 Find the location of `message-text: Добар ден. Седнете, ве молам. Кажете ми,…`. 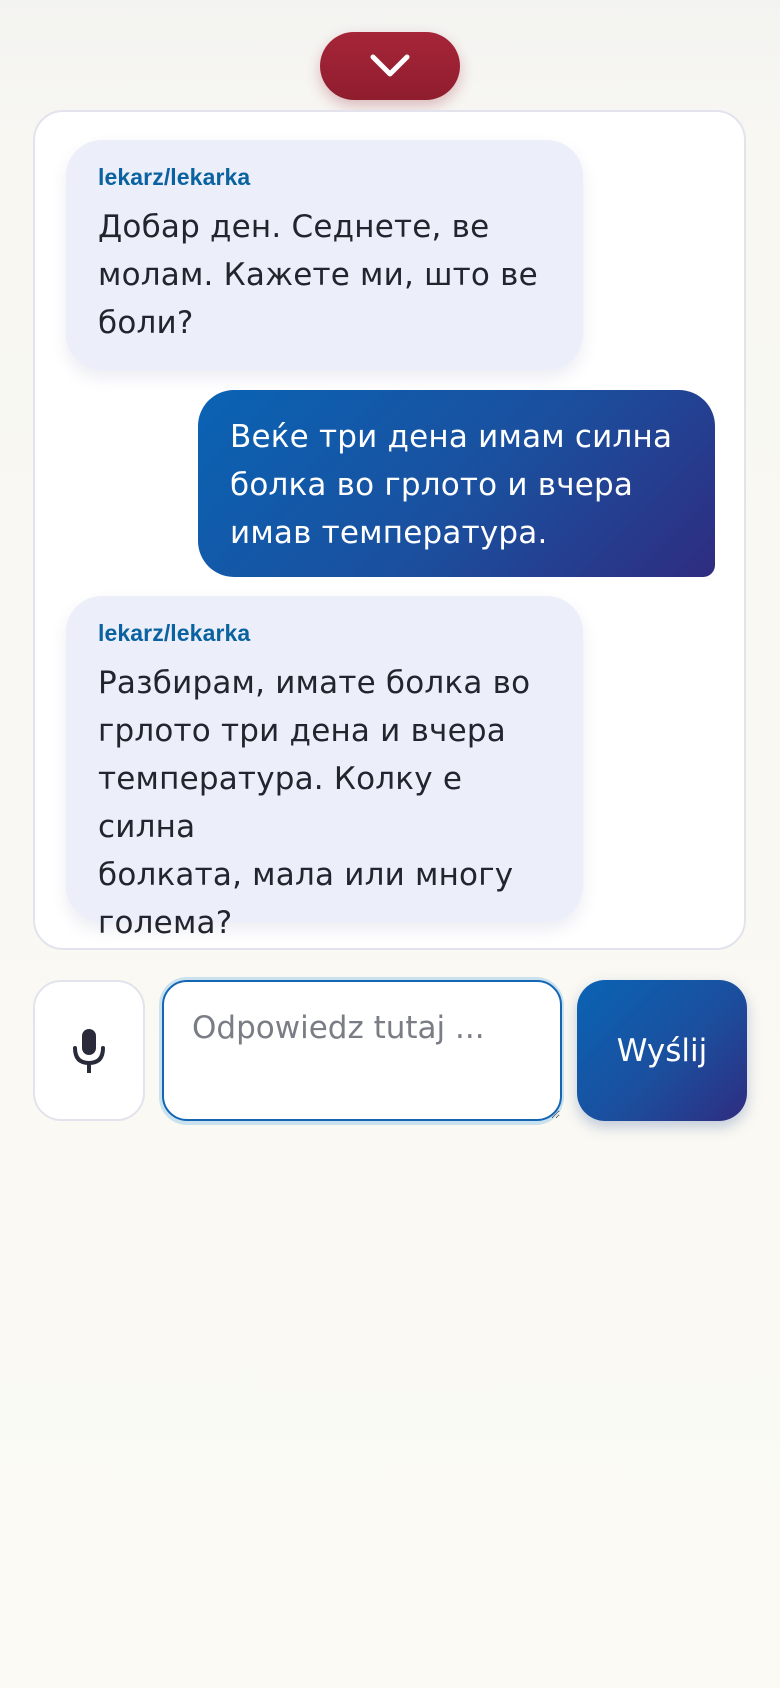

message-text: Добар ден. Седнете, ве молам. Кажете ми,… is located at coordinates (318, 275).